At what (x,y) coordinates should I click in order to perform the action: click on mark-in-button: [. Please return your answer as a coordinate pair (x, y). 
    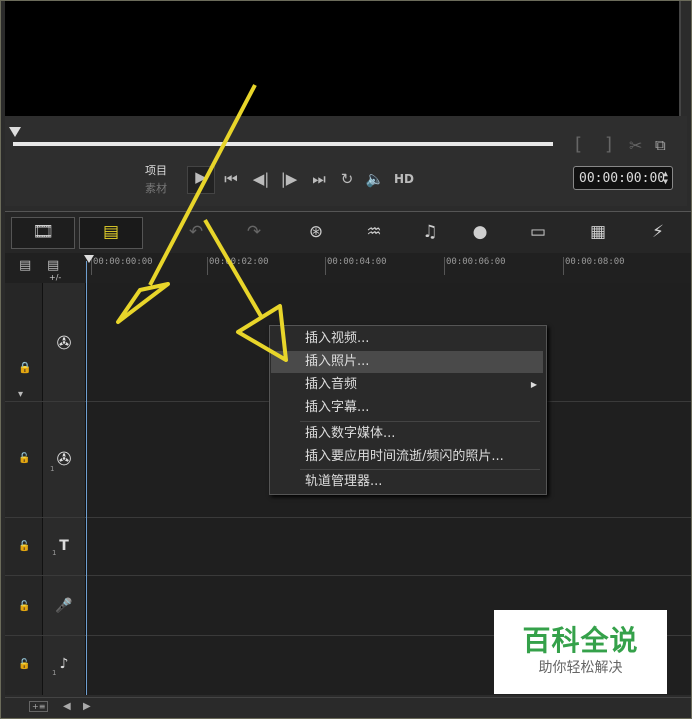
    Looking at the image, I should click on (578, 144).